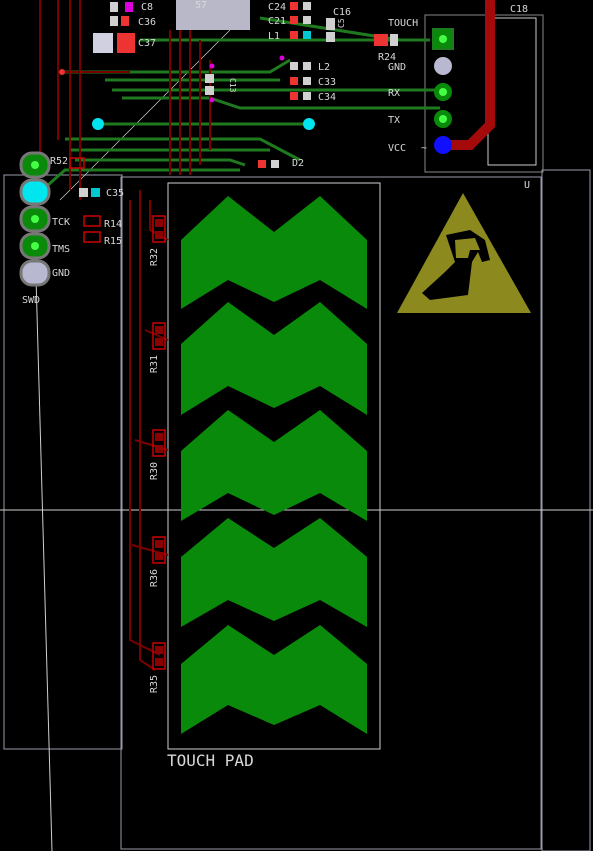 Image resolution: width=593 pixels, height=851 pixels. I want to click on label-tilde: ~, so click(424, 148).